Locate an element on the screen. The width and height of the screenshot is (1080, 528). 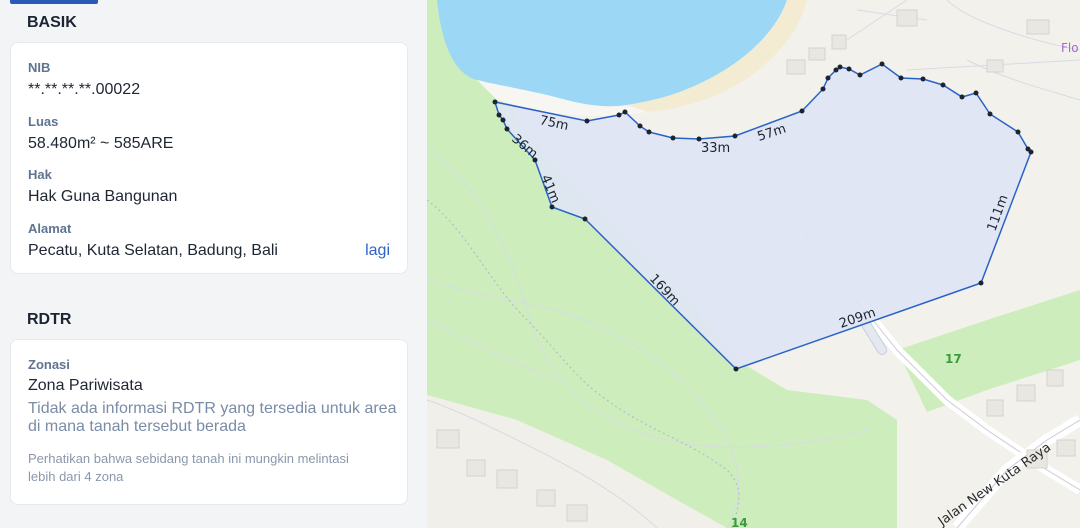
hak-label: Hak is located at coordinates (40, 174).